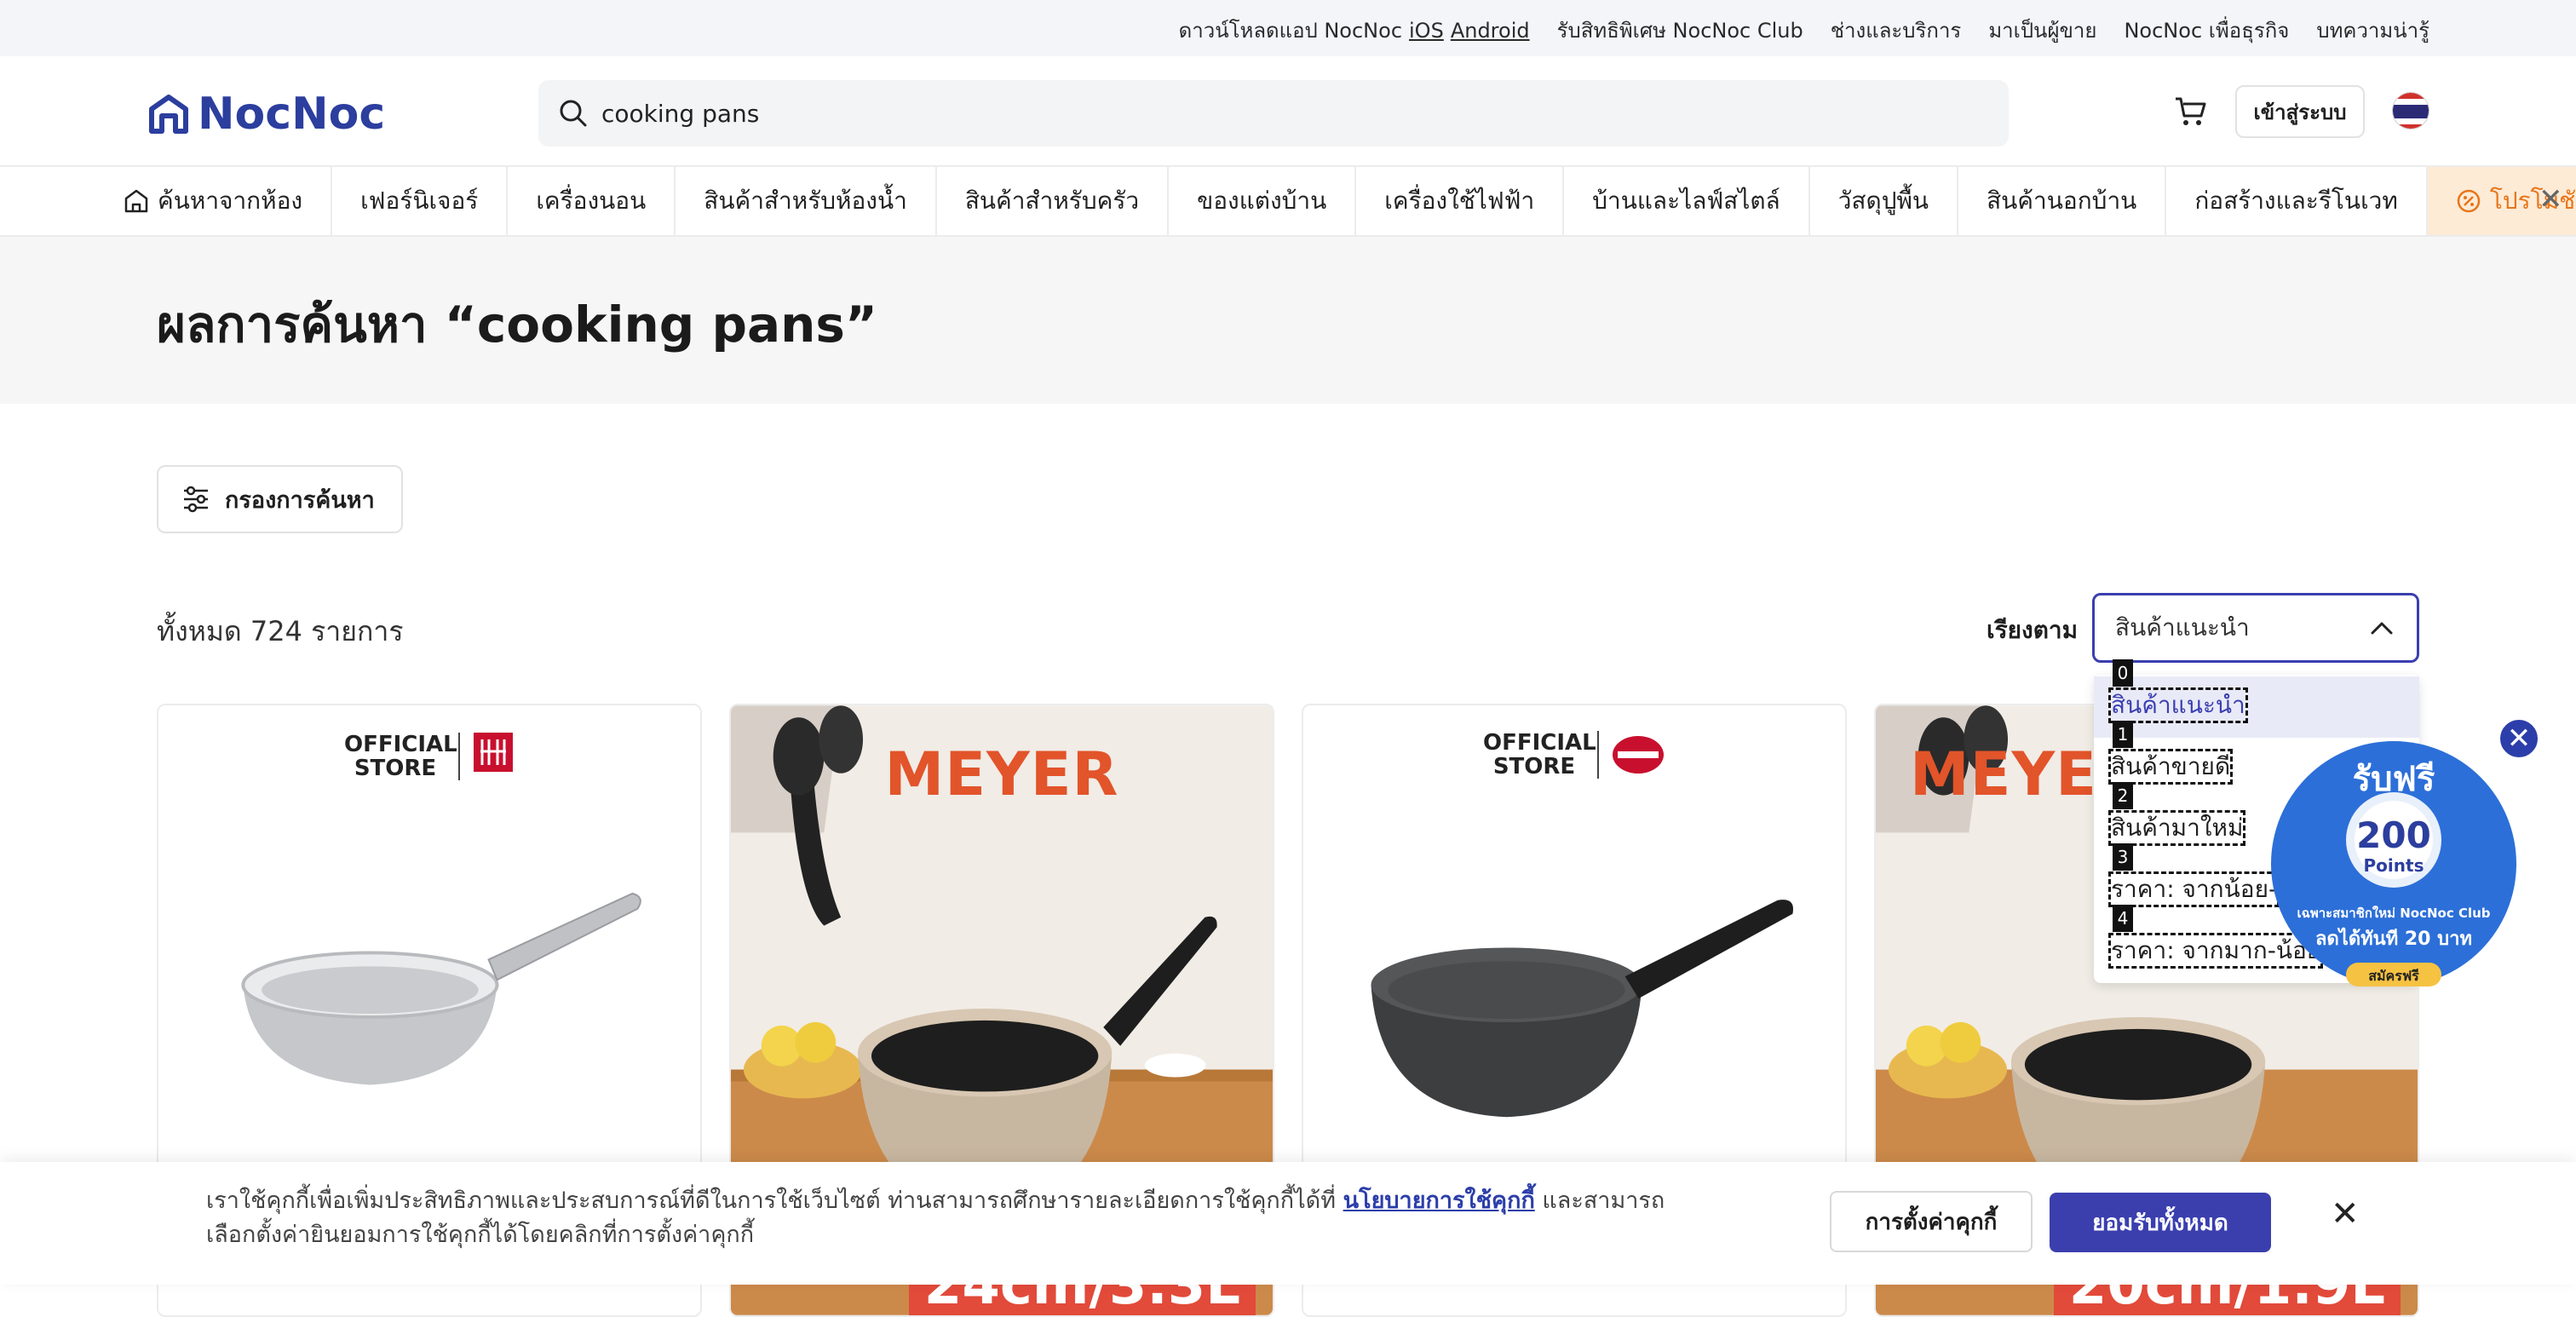 This screenshot has width=2576, height=1317. Describe the element at coordinates (2393, 977) in the screenshot. I see `promo-cta: สมัครฟรี` at that location.